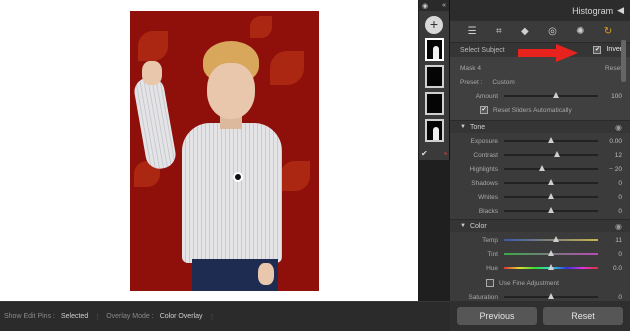 This screenshot has height=331, width=630. Describe the element at coordinates (613, 169) in the screenshot. I see `tone-value: − 20` at that location.